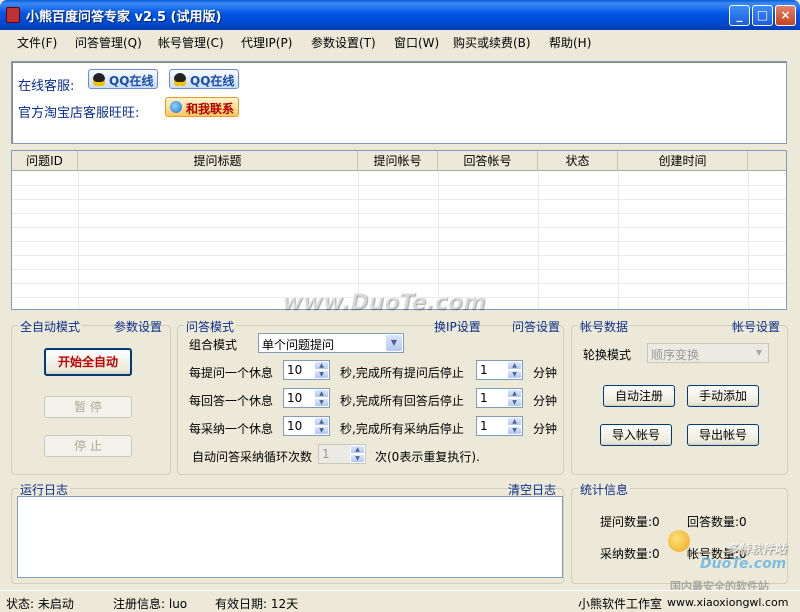  What do you see at coordinates (675, 355) in the screenshot?
I see `rotate-mode-value: 顺序变换` at bounding box center [675, 355].